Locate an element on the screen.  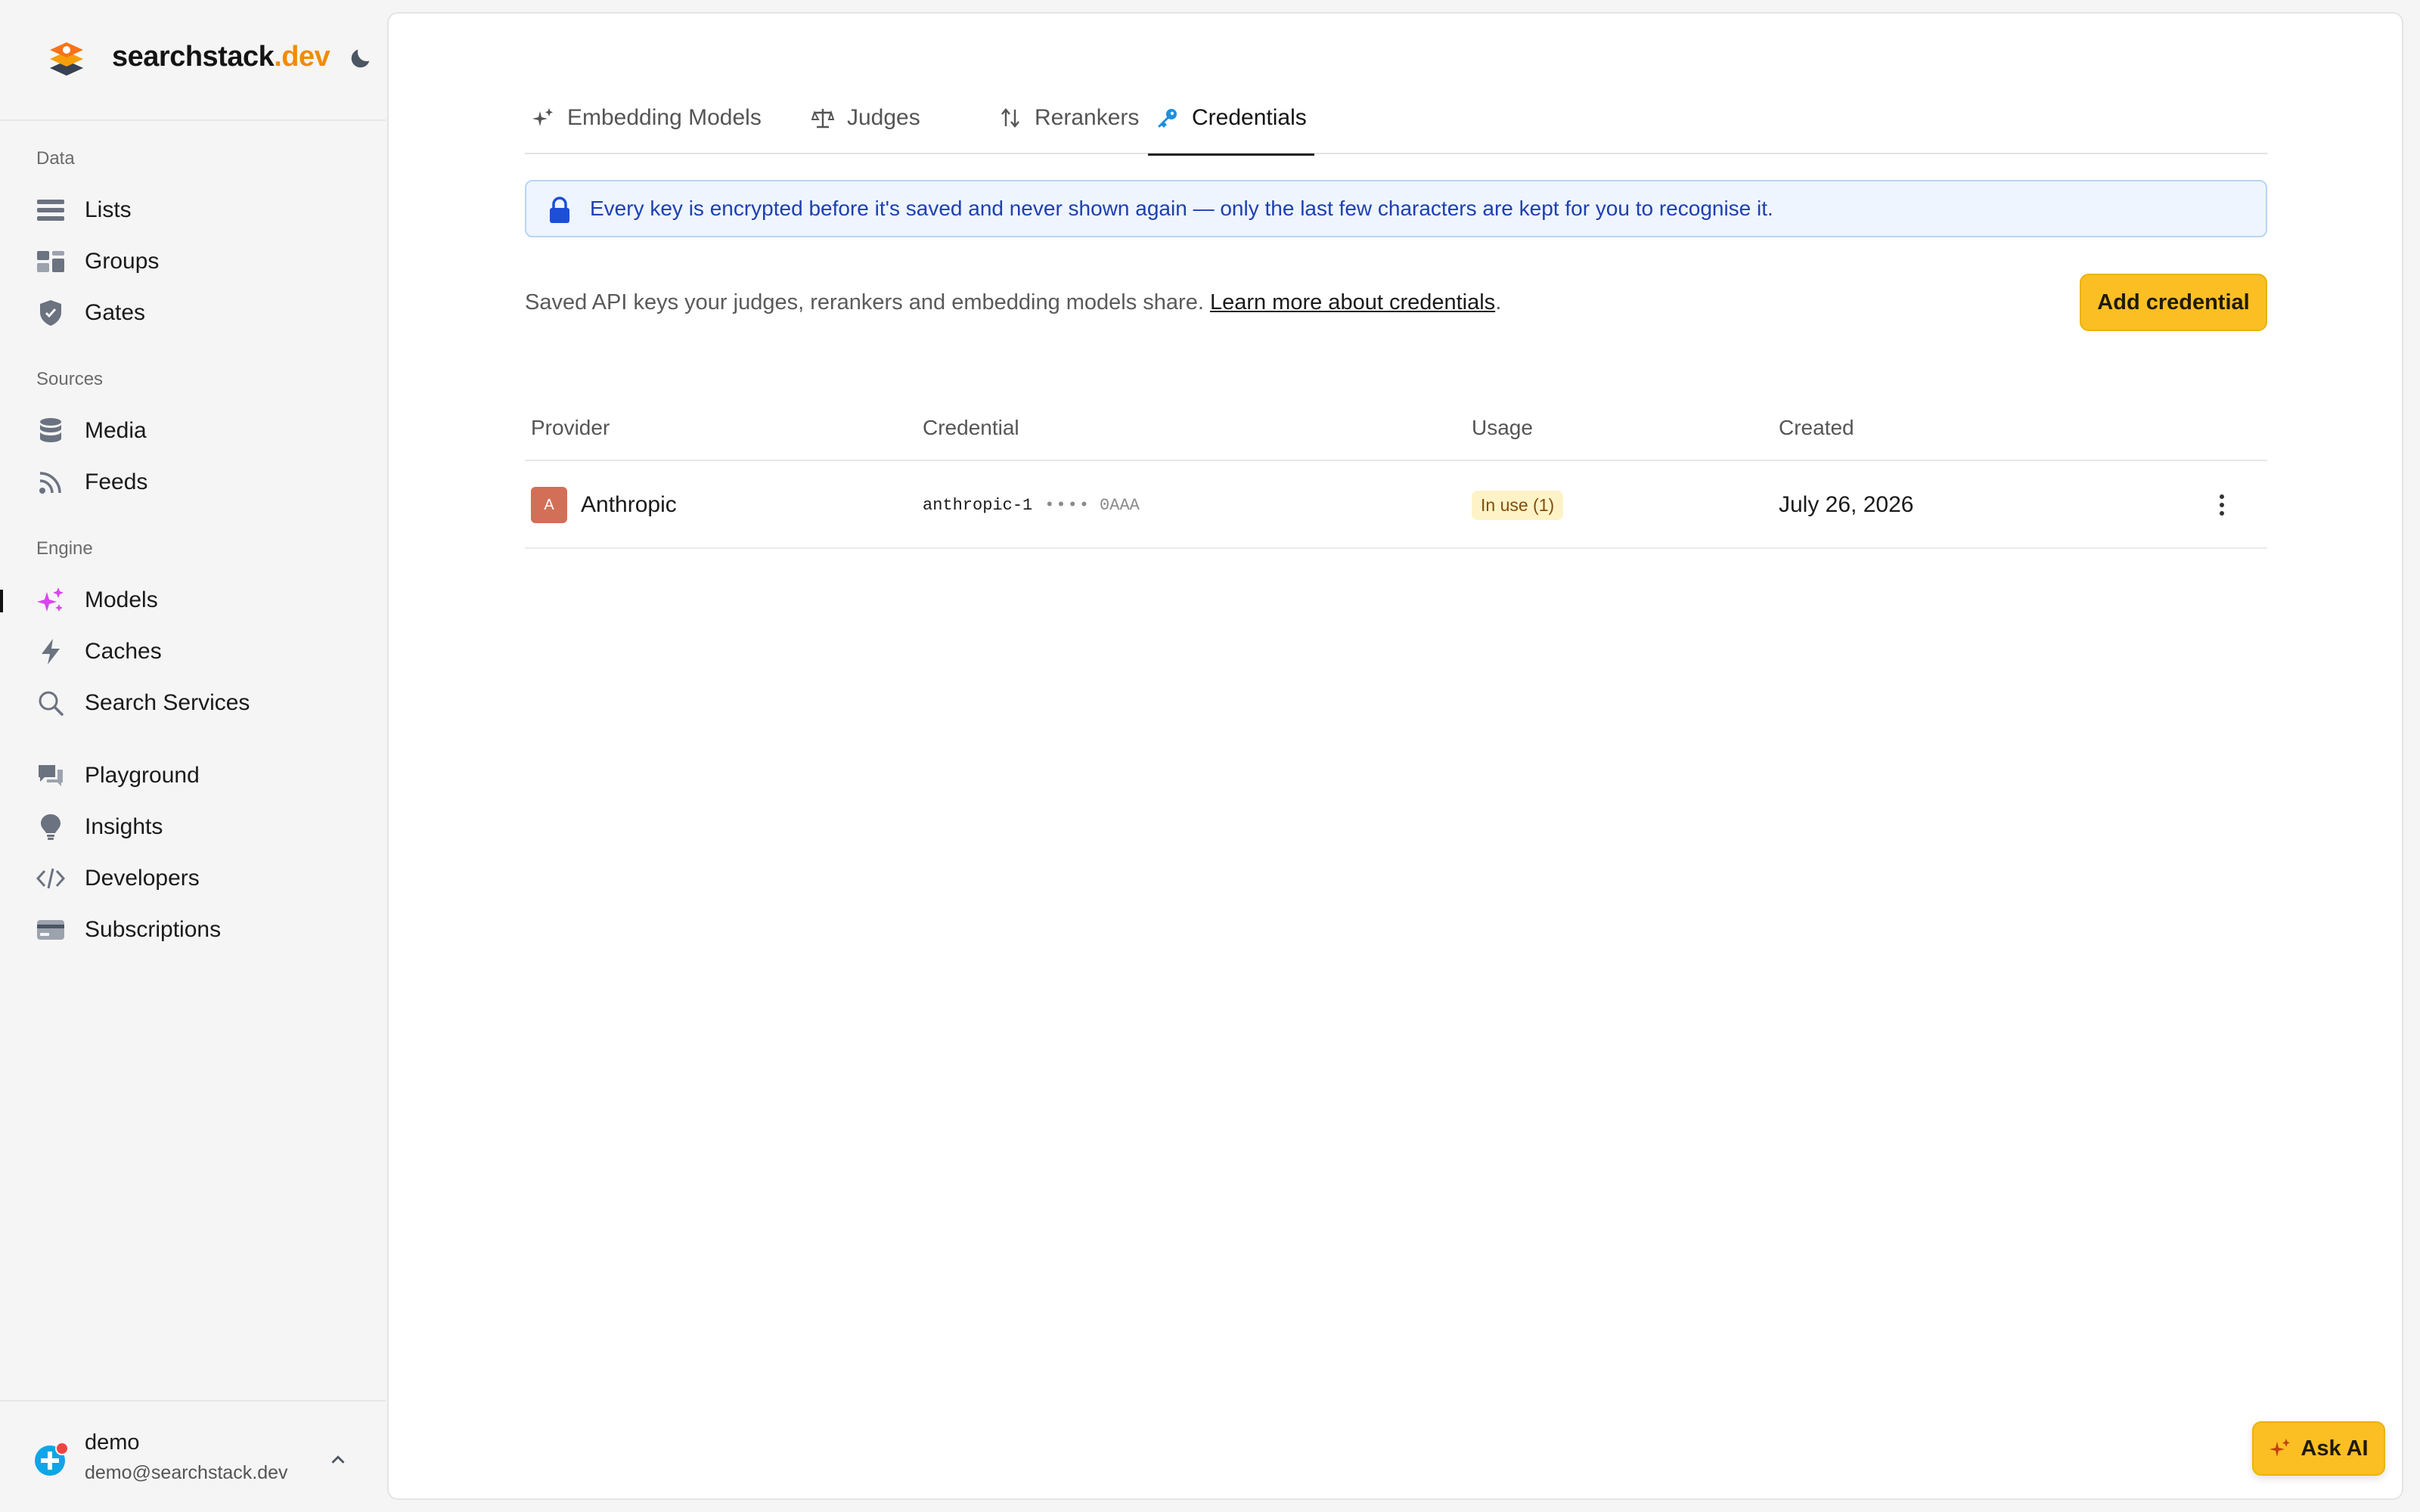
sidebar-item-feeds: Feeds is located at coordinates (193, 482).